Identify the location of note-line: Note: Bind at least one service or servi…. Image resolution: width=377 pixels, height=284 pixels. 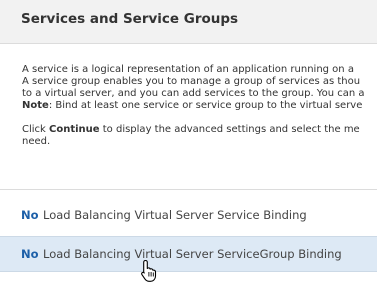
(199, 106).